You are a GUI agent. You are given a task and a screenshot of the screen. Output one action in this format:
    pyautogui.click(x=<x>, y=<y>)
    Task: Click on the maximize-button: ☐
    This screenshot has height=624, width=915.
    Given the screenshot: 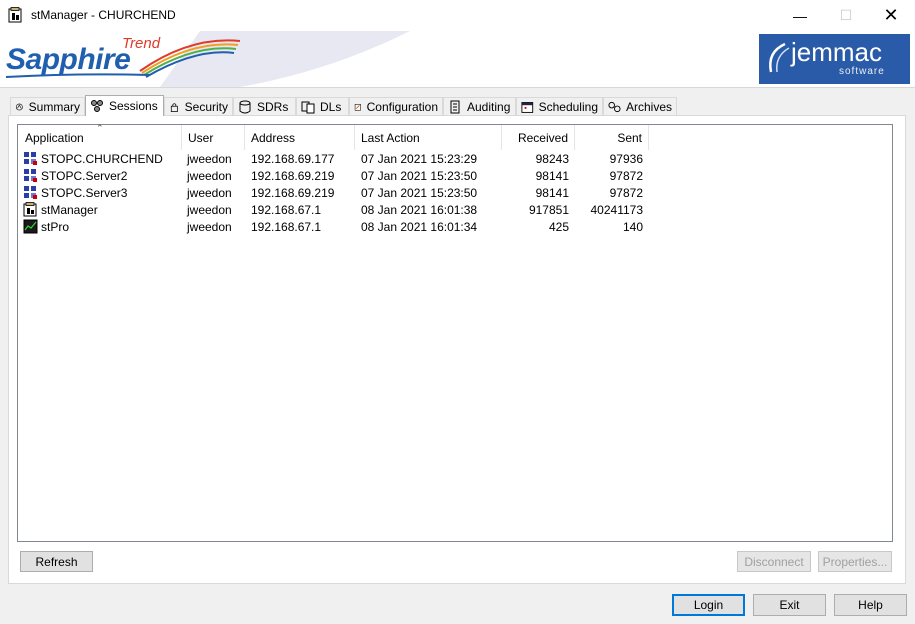 What is the action you would take?
    pyautogui.click(x=846, y=15)
    